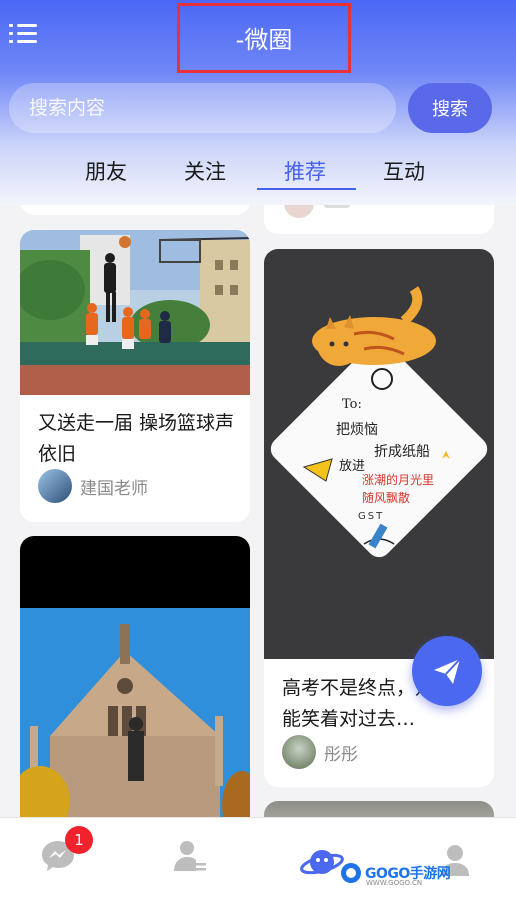 The image size is (516, 898). Describe the element at coordinates (357, 430) in the screenshot. I see `note-text-1: 把烦恼` at that location.